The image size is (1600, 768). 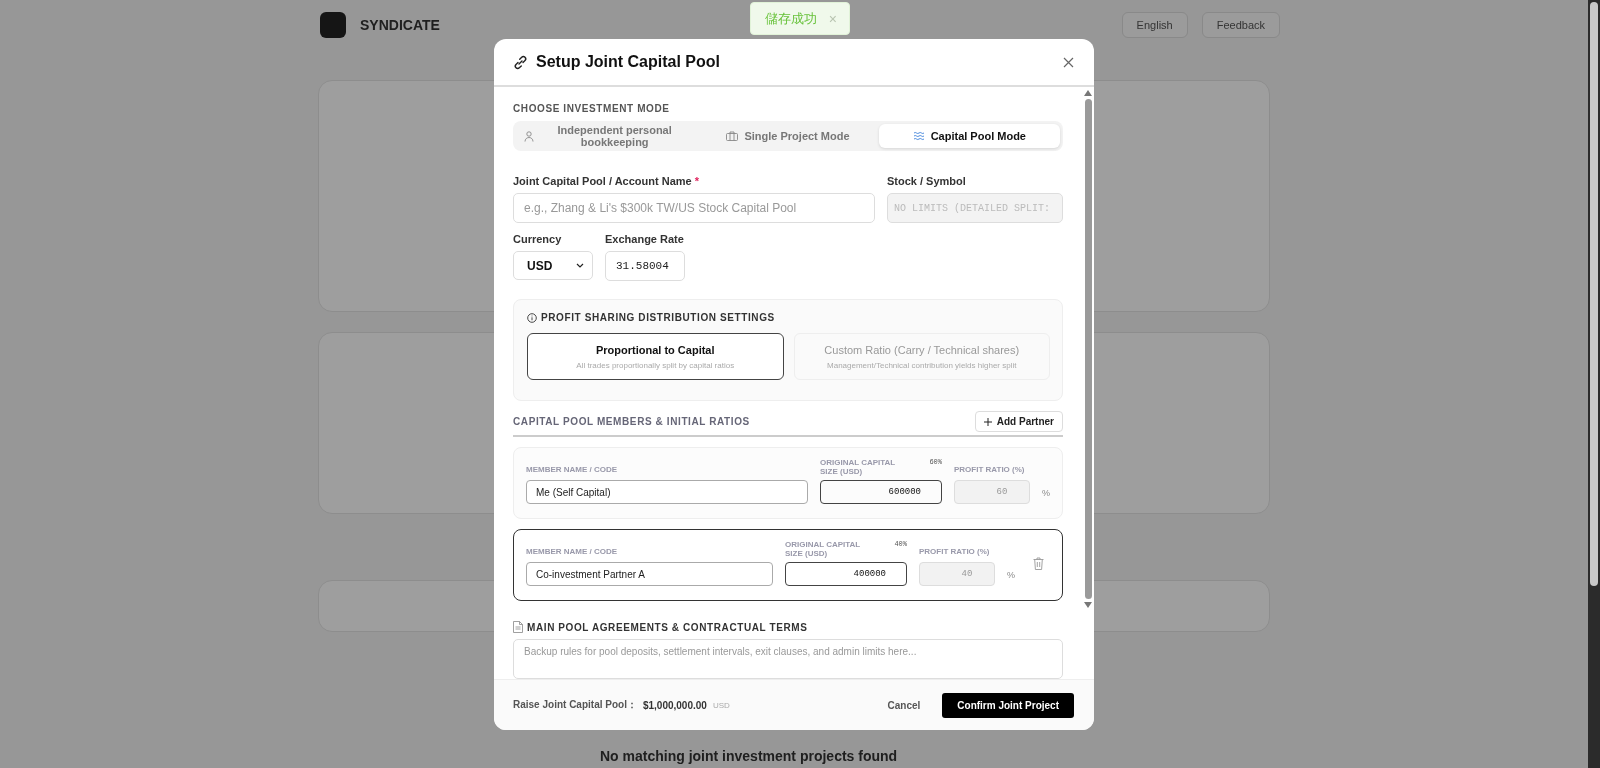 What do you see at coordinates (645, 266) in the screenshot?
I see `exchange-rate-input: 31.58004` at bounding box center [645, 266].